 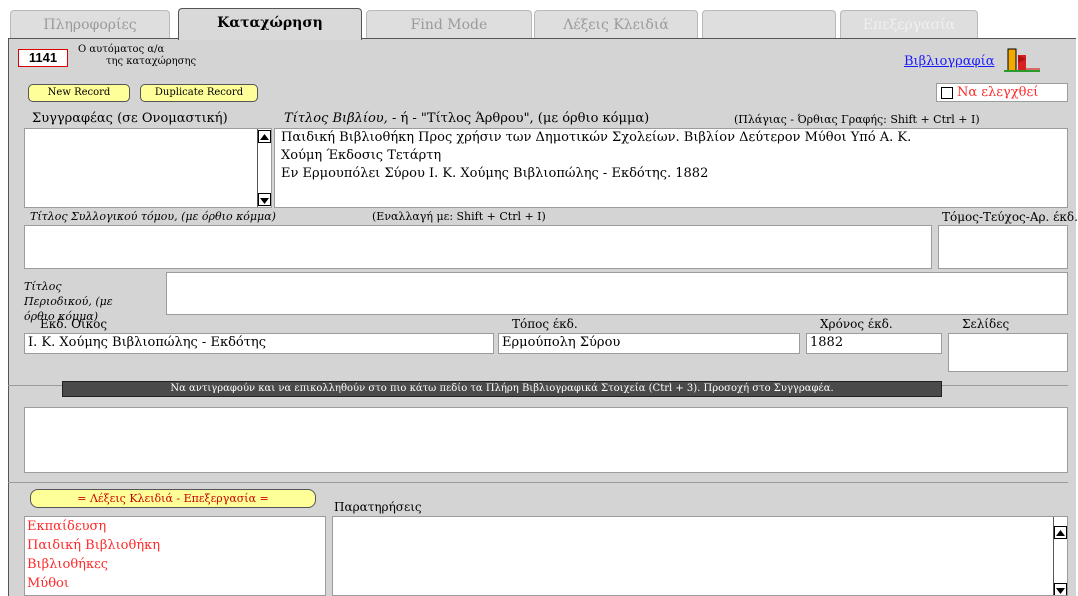 What do you see at coordinates (90, 24) in the screenshot?
I see `tab-info: Πληροφορίες` at bounding box center [90, 24].